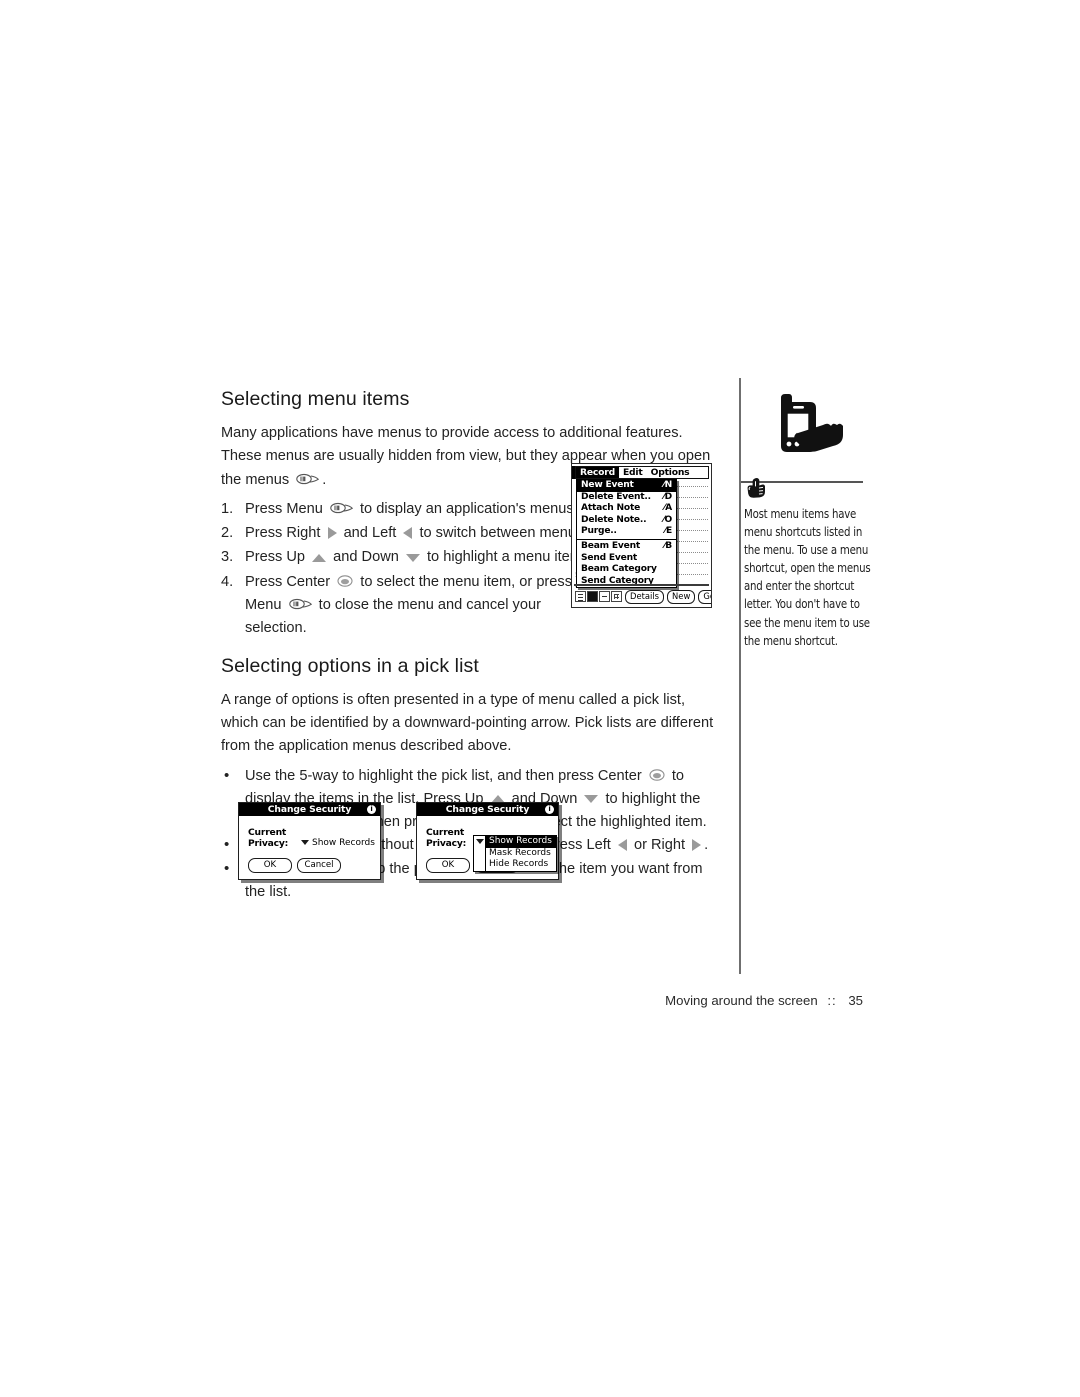 The height and width of the screenshot is (1397, 1080). Describe the element at coordinates (604, 596) in the screenshot. I see `month-view-icon` at that location.